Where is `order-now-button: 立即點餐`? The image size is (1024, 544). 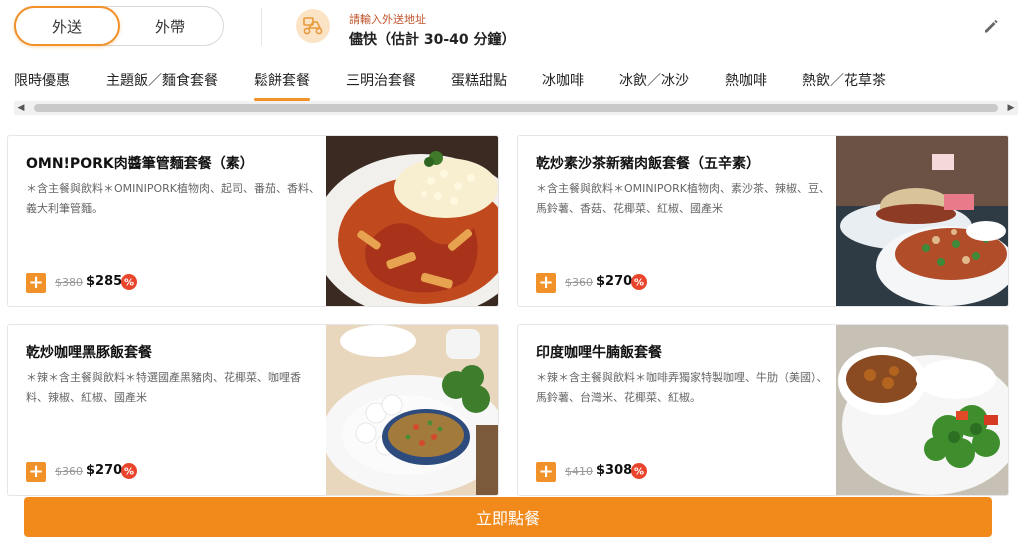 order-now-button: 立即點餐 is located at coordinates (508, 517).